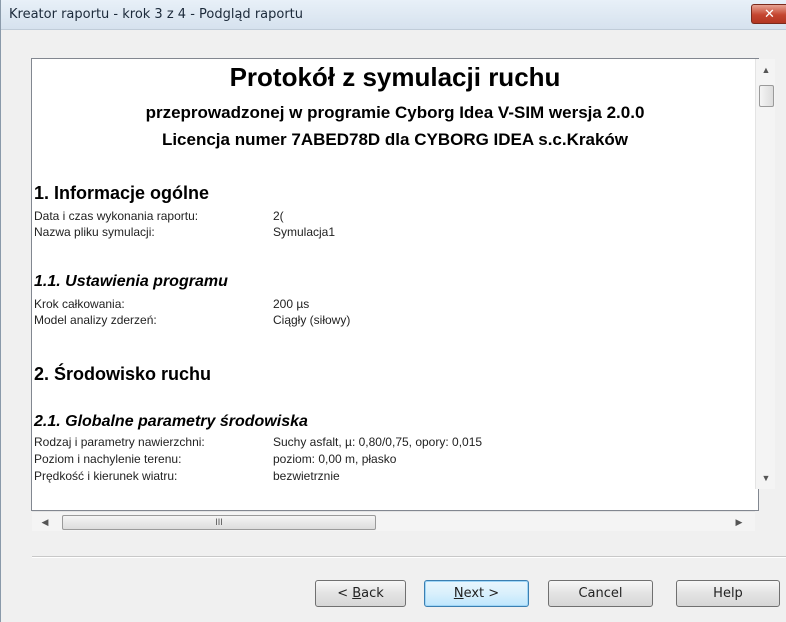 The height and width of the screenshot is (622, 786). I want to click on row-label-report-datetime: Data i czas wykonania raportu:, so click(116, 216).